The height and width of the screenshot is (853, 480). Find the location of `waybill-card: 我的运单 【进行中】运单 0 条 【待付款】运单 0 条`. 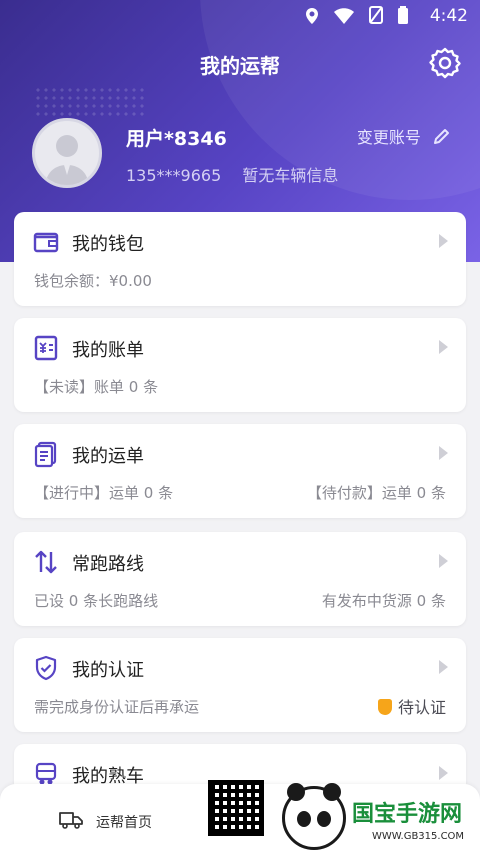

waybill-card: 我的运单 【进行中】运单 0 条 【待付款】运单 0 条 is located at coordinates (240, 471).